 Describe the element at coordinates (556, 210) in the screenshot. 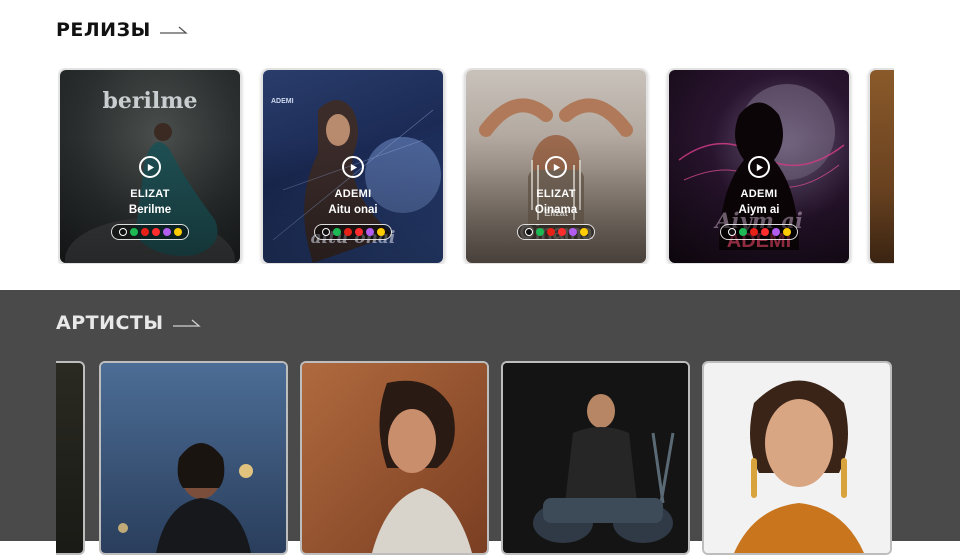

I see `release-track: Oinama` at that location.